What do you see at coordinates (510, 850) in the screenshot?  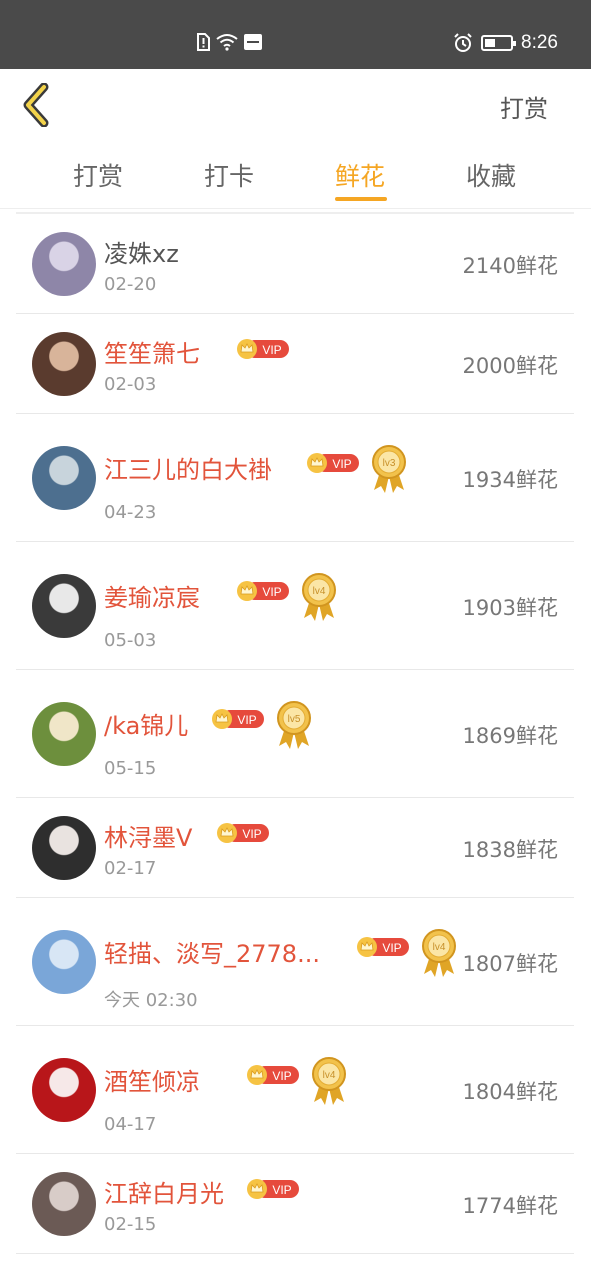 I see `flower-count: 1838鲜花` at bounding box center [510, 850].